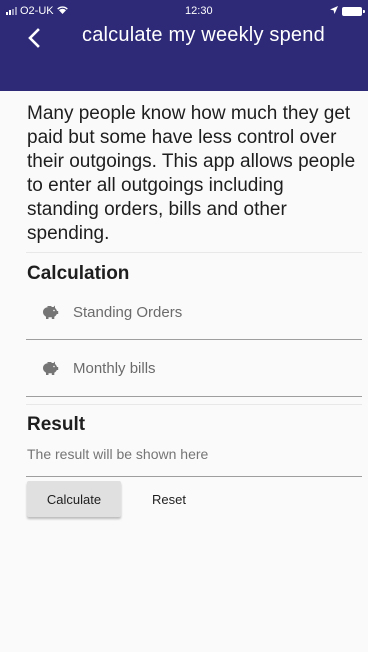 This screenshot has width=368, height=652. What do you see at coordinates (118, 454) in the screenshot?
I see `result-text: The result will be shown here` at bounding box center [118, 454].